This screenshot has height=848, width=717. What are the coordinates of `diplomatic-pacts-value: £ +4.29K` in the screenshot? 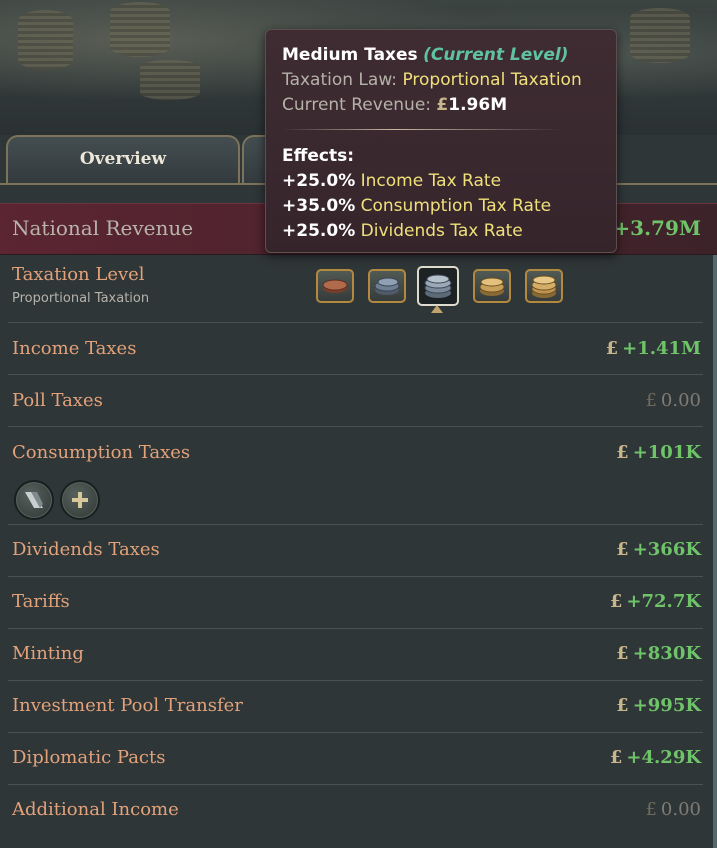 It's located at (655, 757).